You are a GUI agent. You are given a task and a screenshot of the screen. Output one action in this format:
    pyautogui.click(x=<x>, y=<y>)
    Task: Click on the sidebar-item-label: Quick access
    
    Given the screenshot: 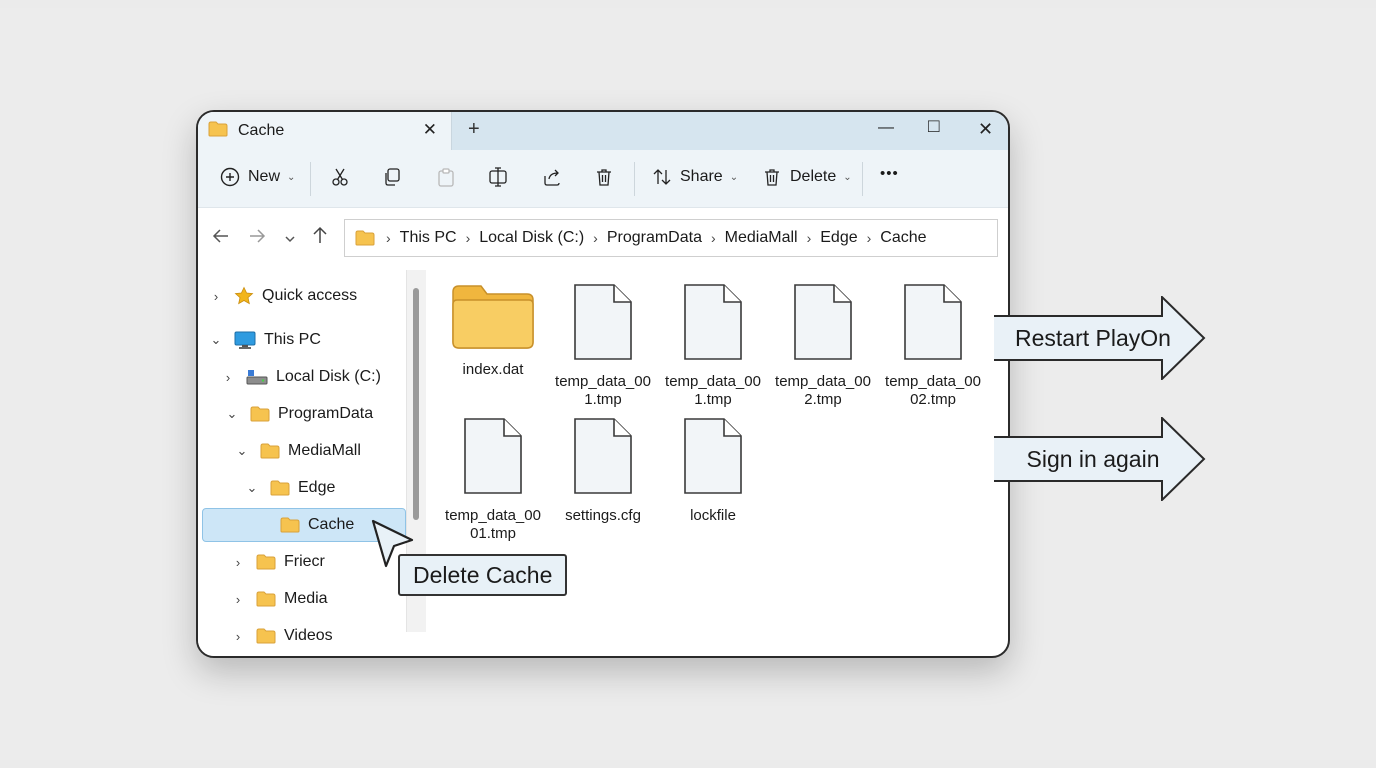 What is the action you would take?
    pyautogui.click(x=310, y=295)
    